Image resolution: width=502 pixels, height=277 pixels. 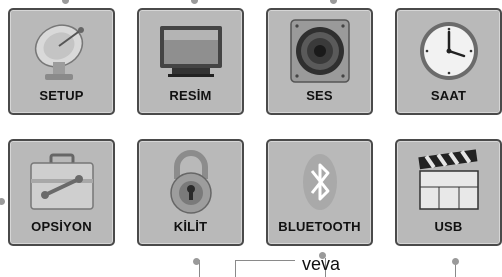 I want to click on menu-tile-label: KİLİT, so click(x=190, y=226).